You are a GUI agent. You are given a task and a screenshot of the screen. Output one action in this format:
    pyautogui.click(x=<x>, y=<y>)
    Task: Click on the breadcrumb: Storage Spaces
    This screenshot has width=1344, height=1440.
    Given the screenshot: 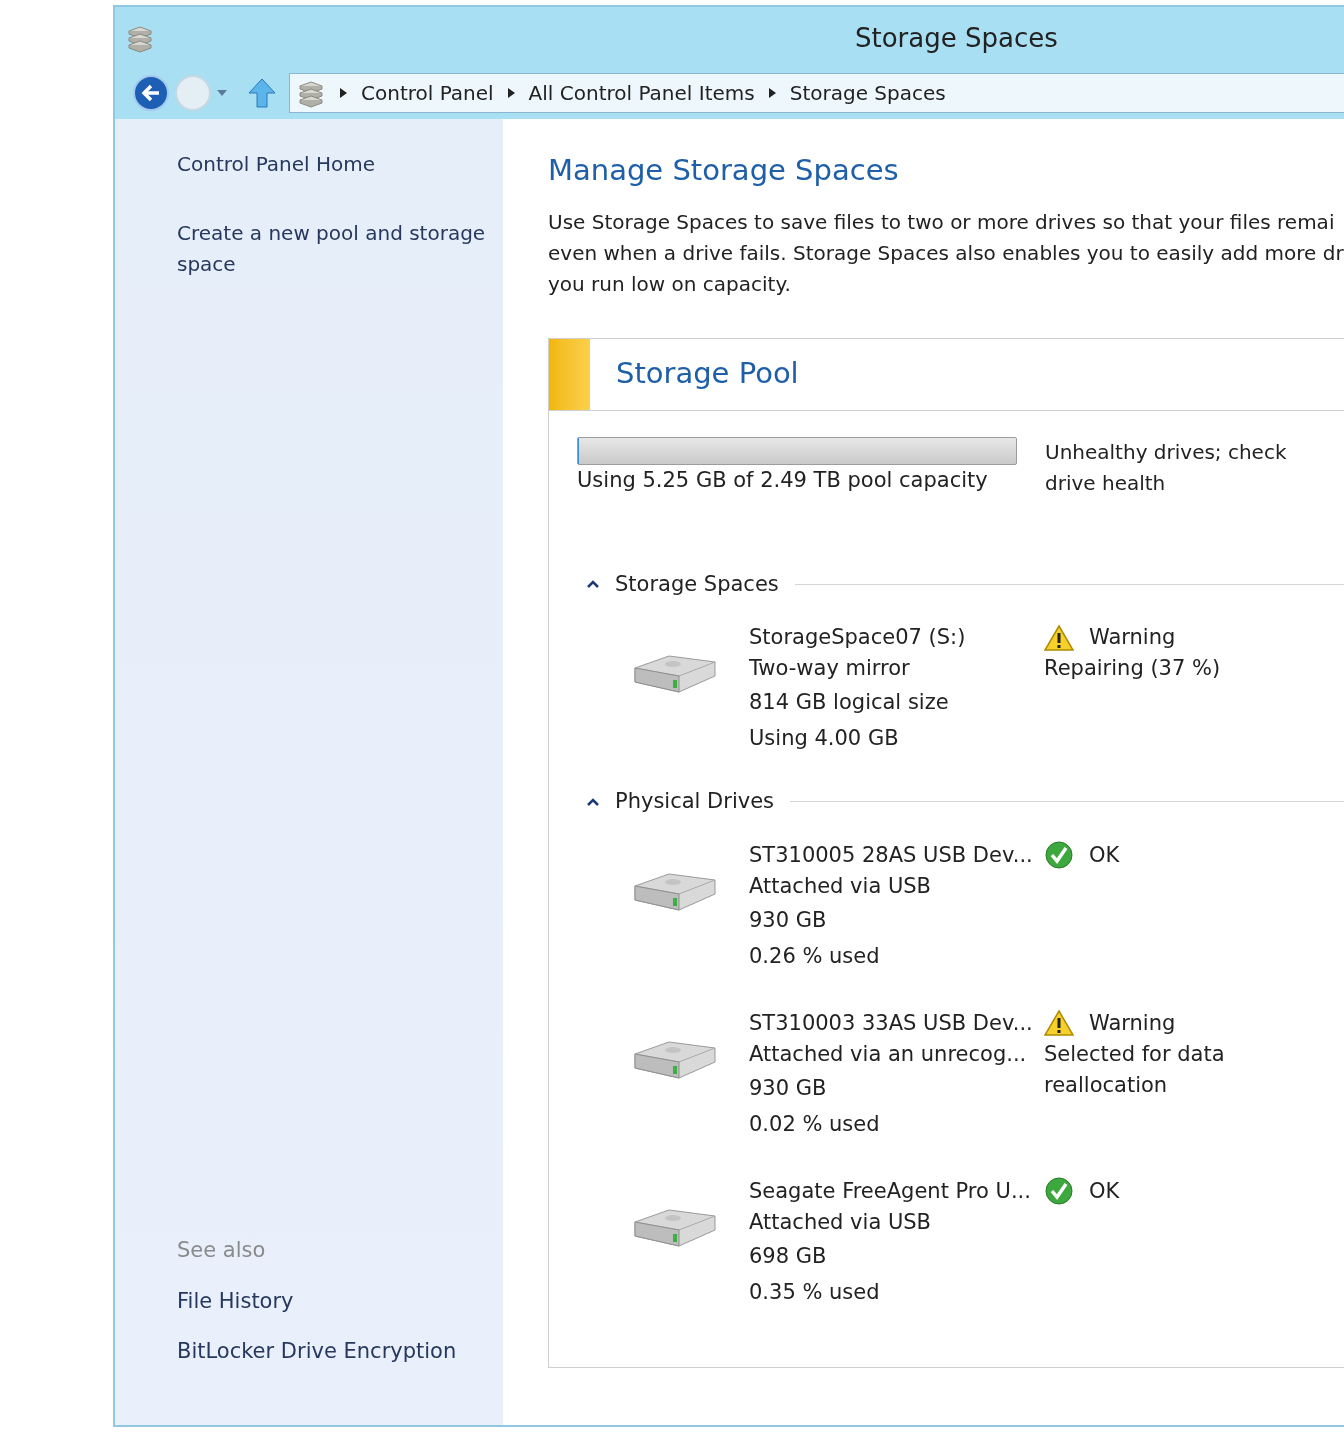 What is the action you would take?
    pyautogui.click(x=867, y=93)
    